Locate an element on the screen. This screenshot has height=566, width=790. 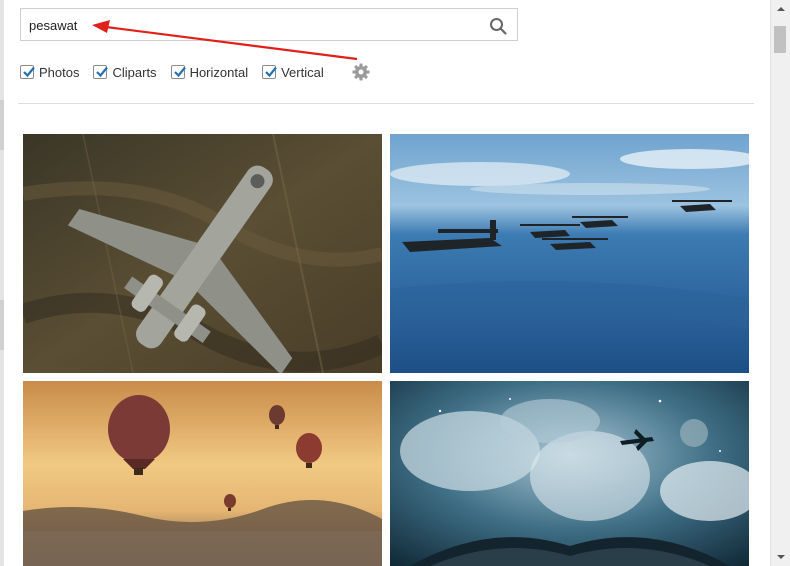
result-image-book-clouds is located at coordinates (569, 473).